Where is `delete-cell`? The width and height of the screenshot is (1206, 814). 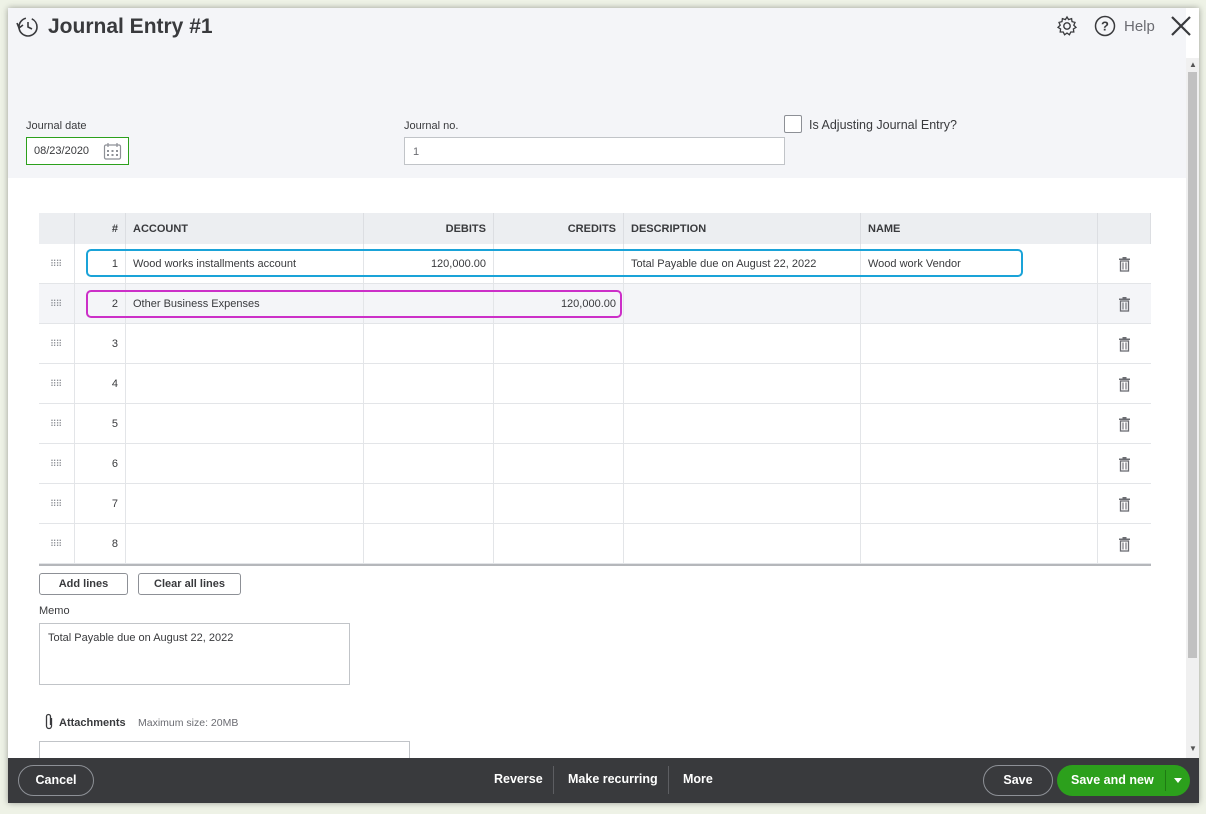
delete-cell is located at coordinates (1124, 423).